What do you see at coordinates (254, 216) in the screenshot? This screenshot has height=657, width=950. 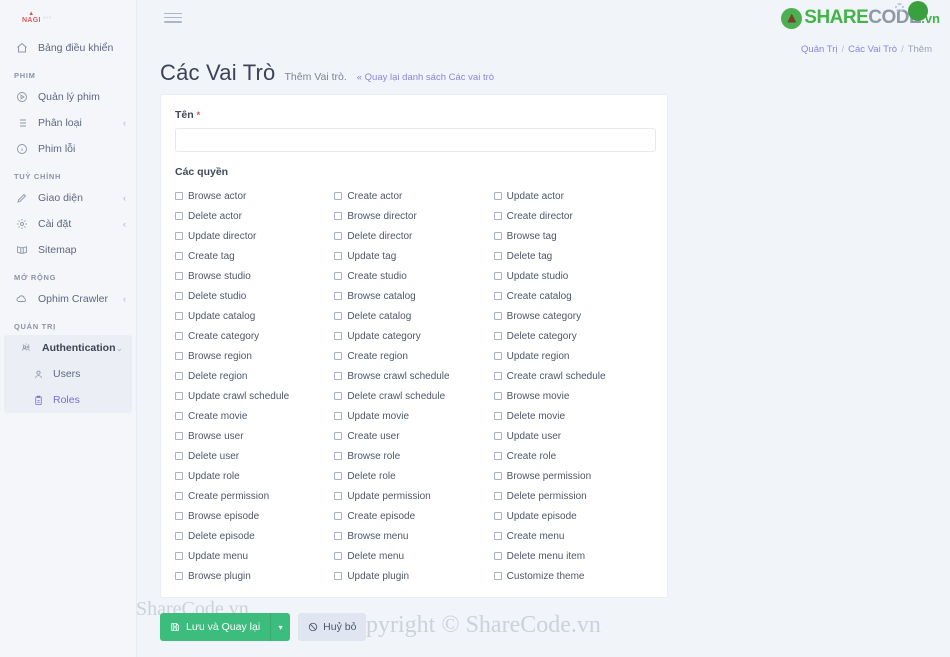 I see `permission-checkbox-row: Delete actor` at bounding box center [254, 216].